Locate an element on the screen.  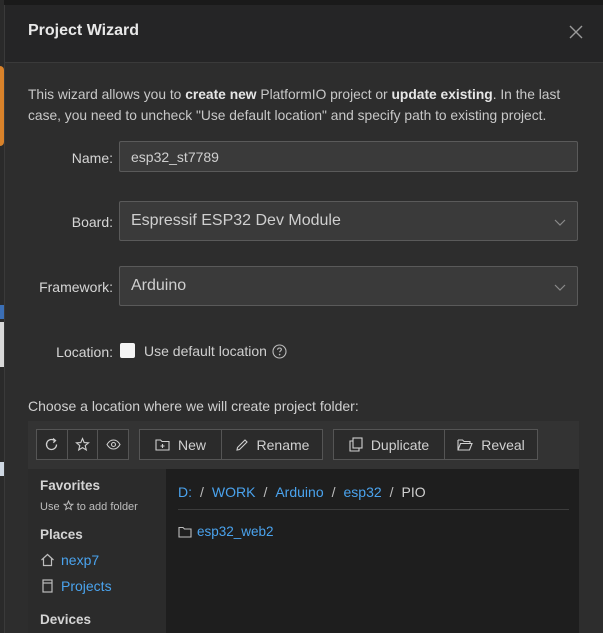
copy-icon is located at coordinates (356, 444).